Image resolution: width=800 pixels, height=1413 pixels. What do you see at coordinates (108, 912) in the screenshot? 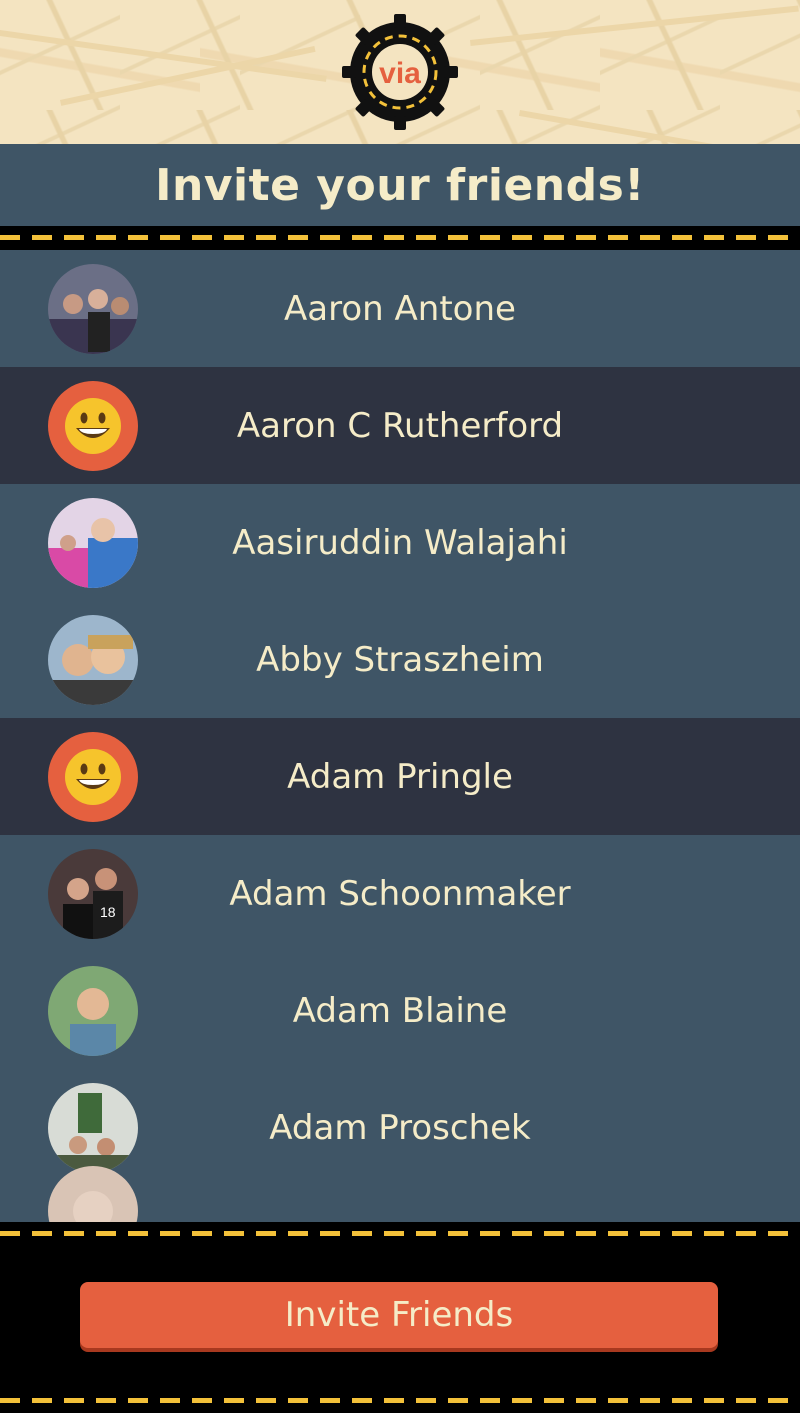
I see `svg-text: 18` at bounding box center [108, 912].